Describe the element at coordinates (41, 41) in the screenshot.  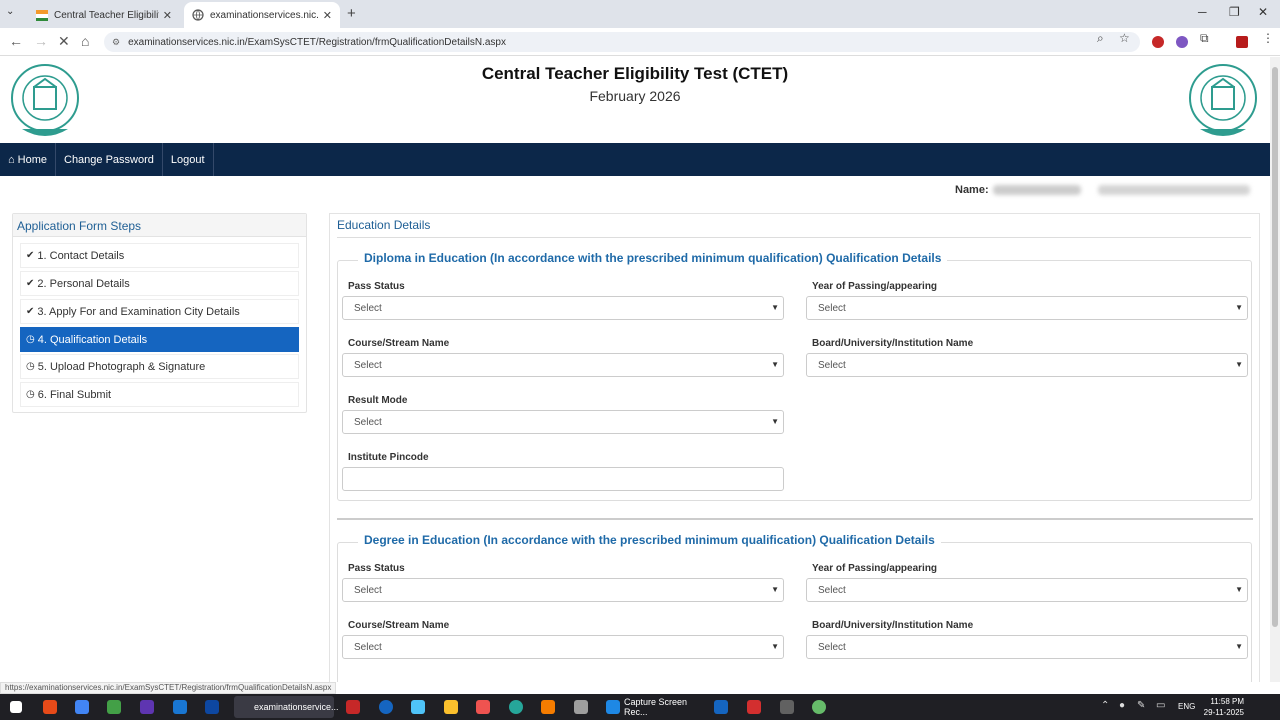
I see `forward-arrow-icon: →` at that location.